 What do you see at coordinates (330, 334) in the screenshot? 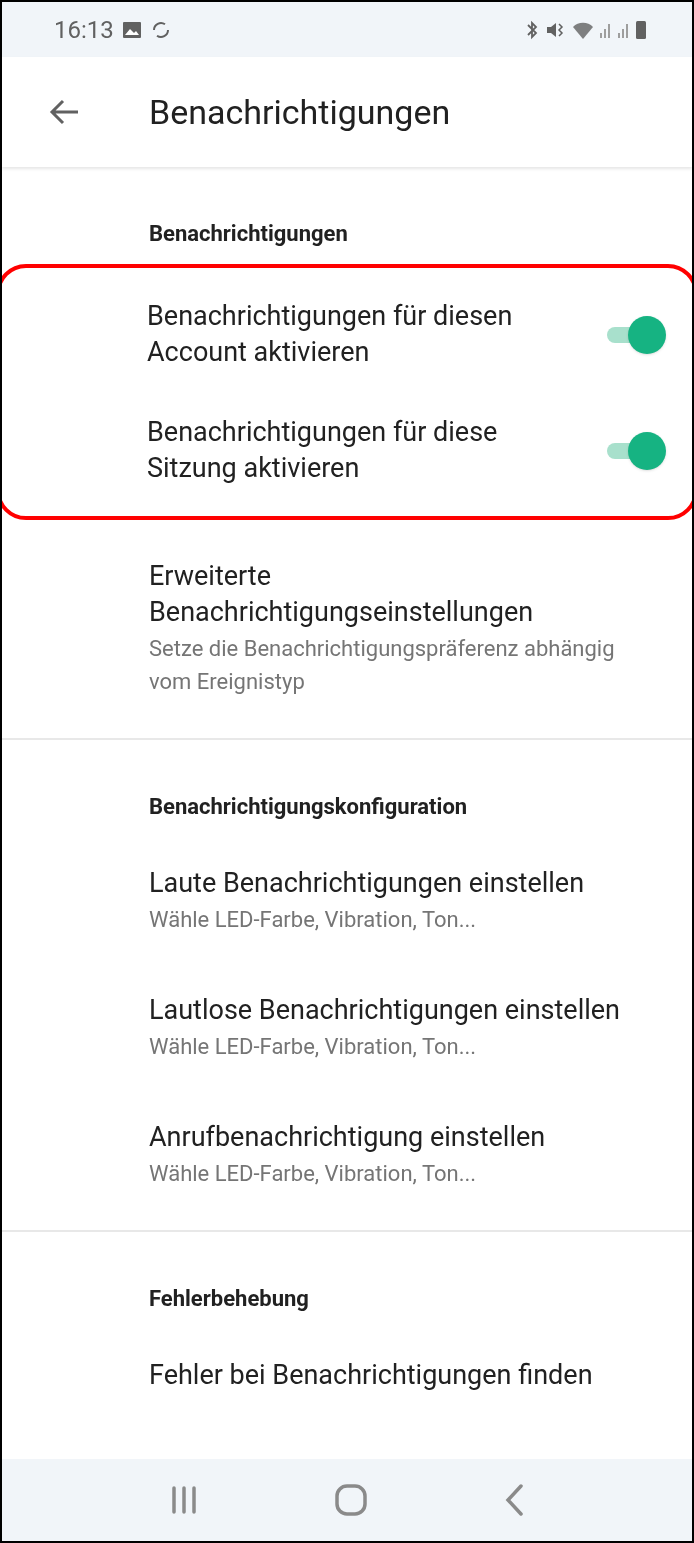
I see `setting-label: Benachrichtigungen für diesen Account aktivieren` at bounding box center [330, 334].